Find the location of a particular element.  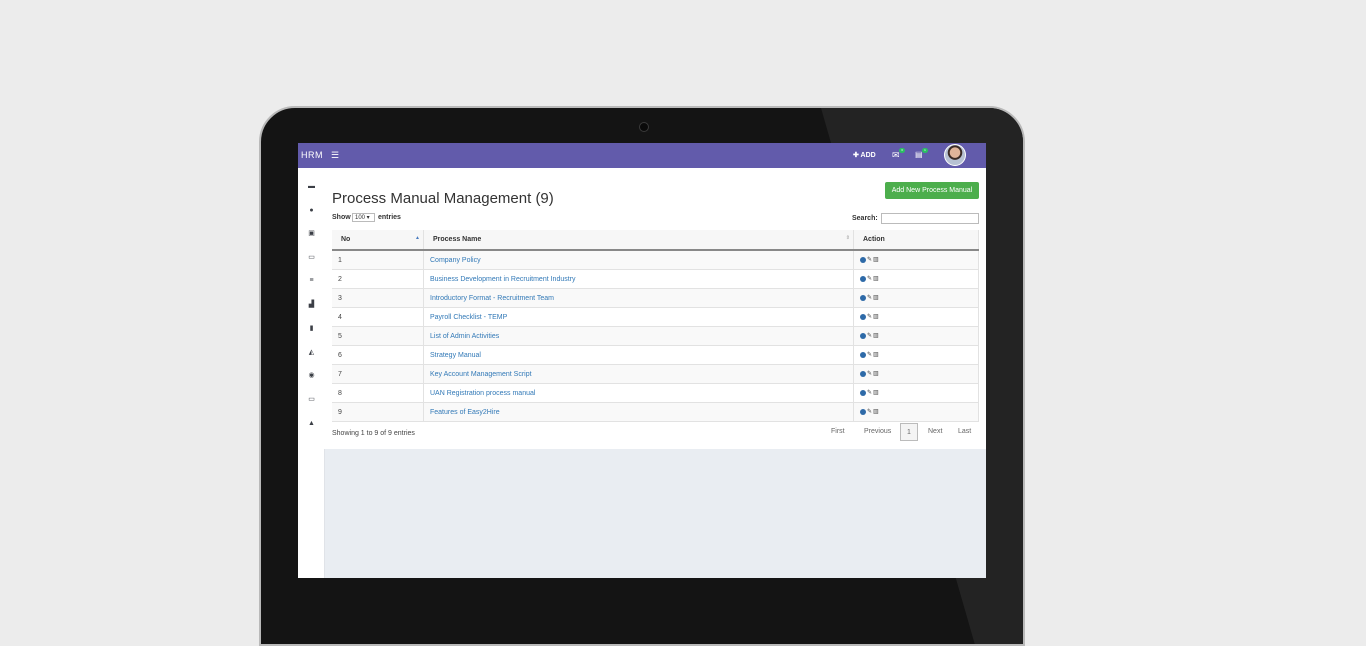

table-row: 7 Key Account Management Script ✎▥ is located at coordinates (655, 374).